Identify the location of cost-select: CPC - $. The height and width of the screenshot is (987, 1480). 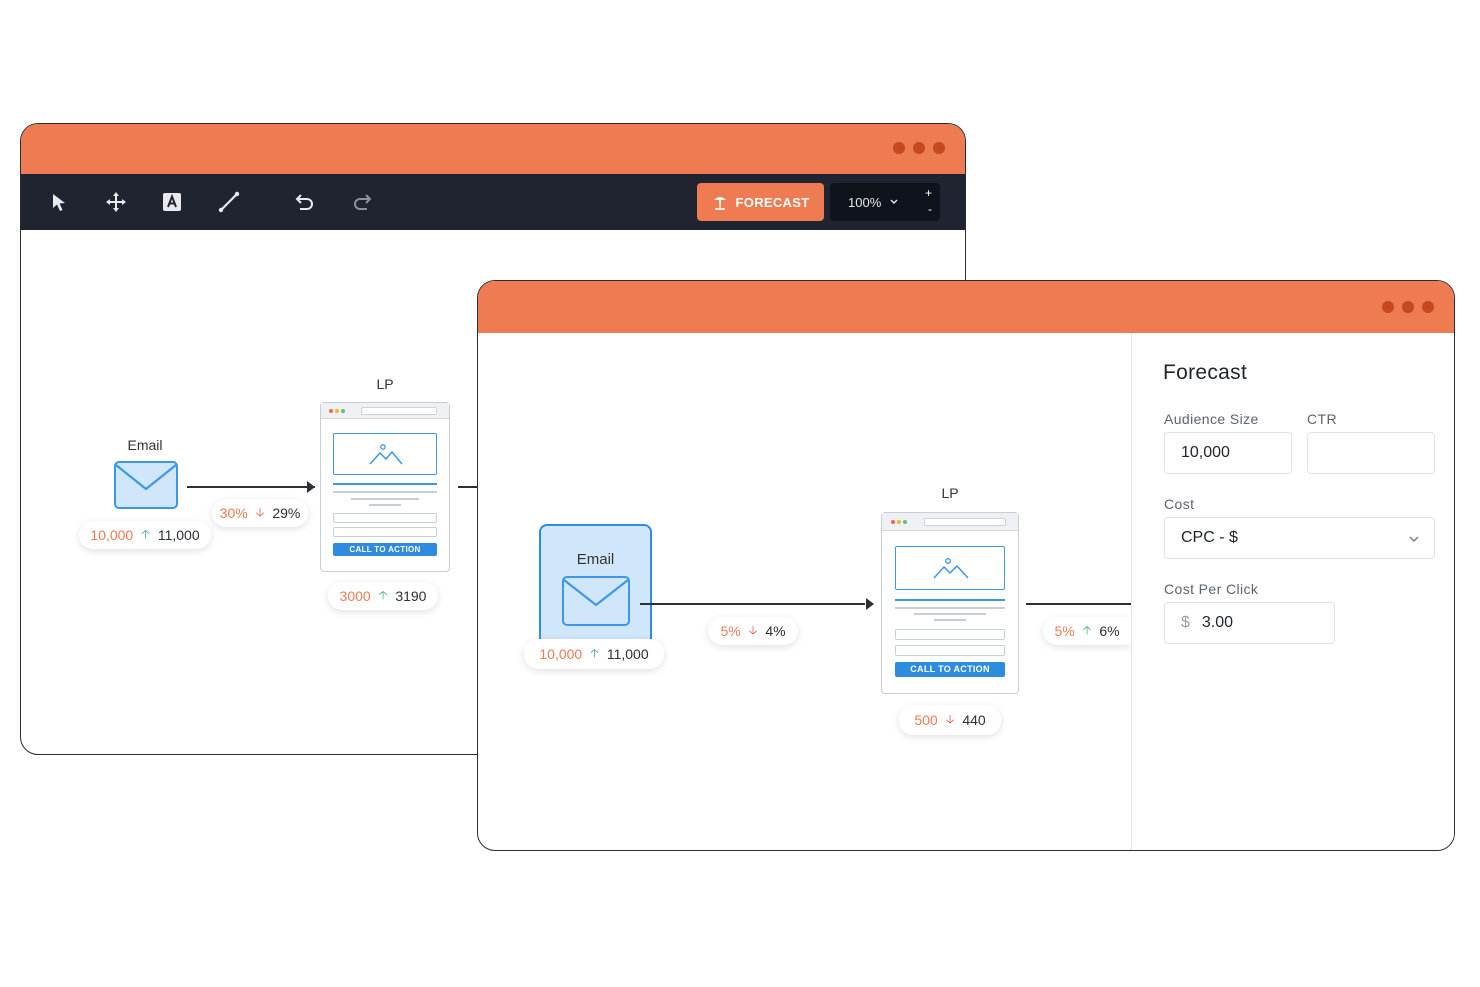
(1299, 538).